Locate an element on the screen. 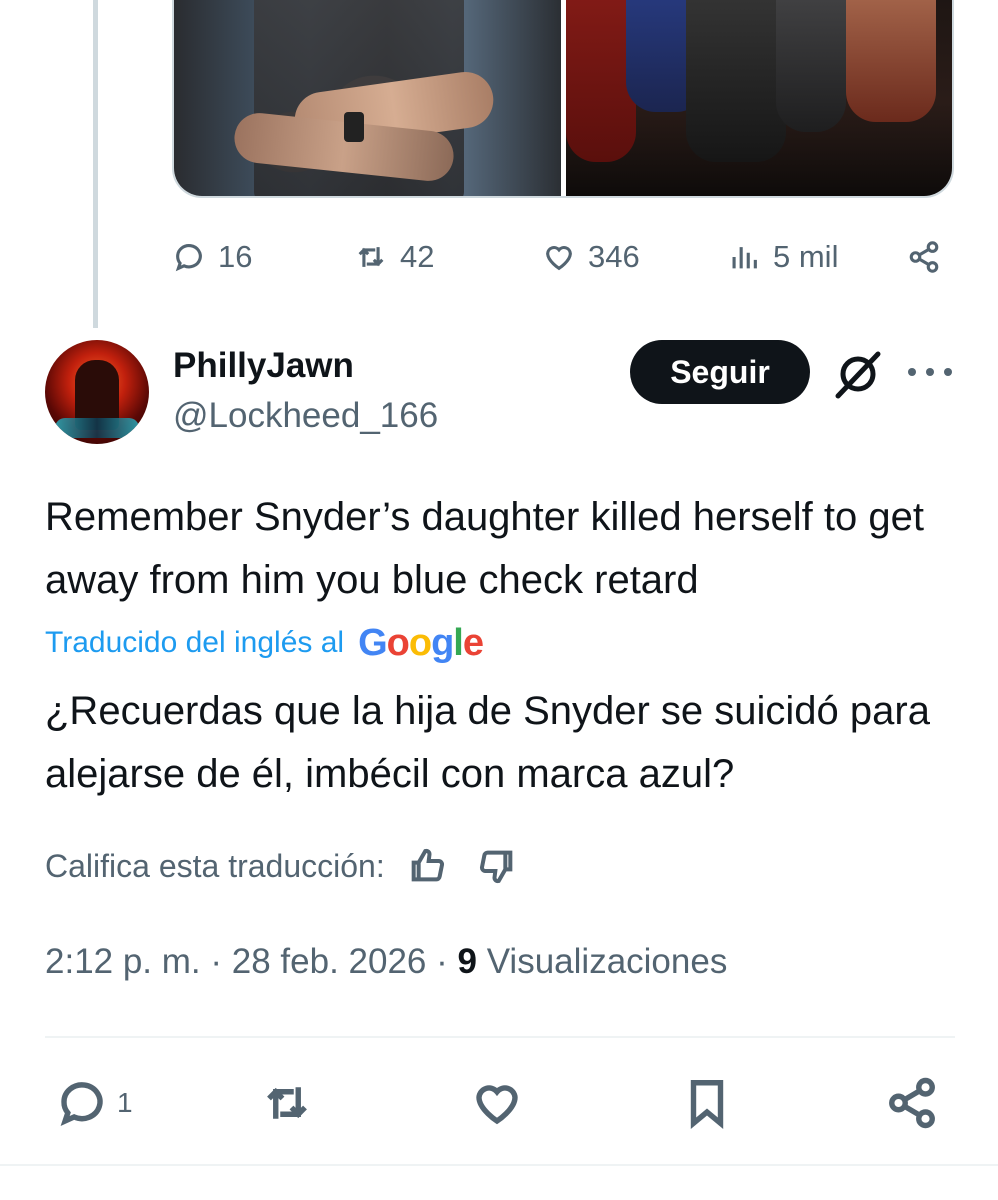 The height and width of the screenshot is (1200, 998). reply-button: 1 is located at coordinates (94, 1103).